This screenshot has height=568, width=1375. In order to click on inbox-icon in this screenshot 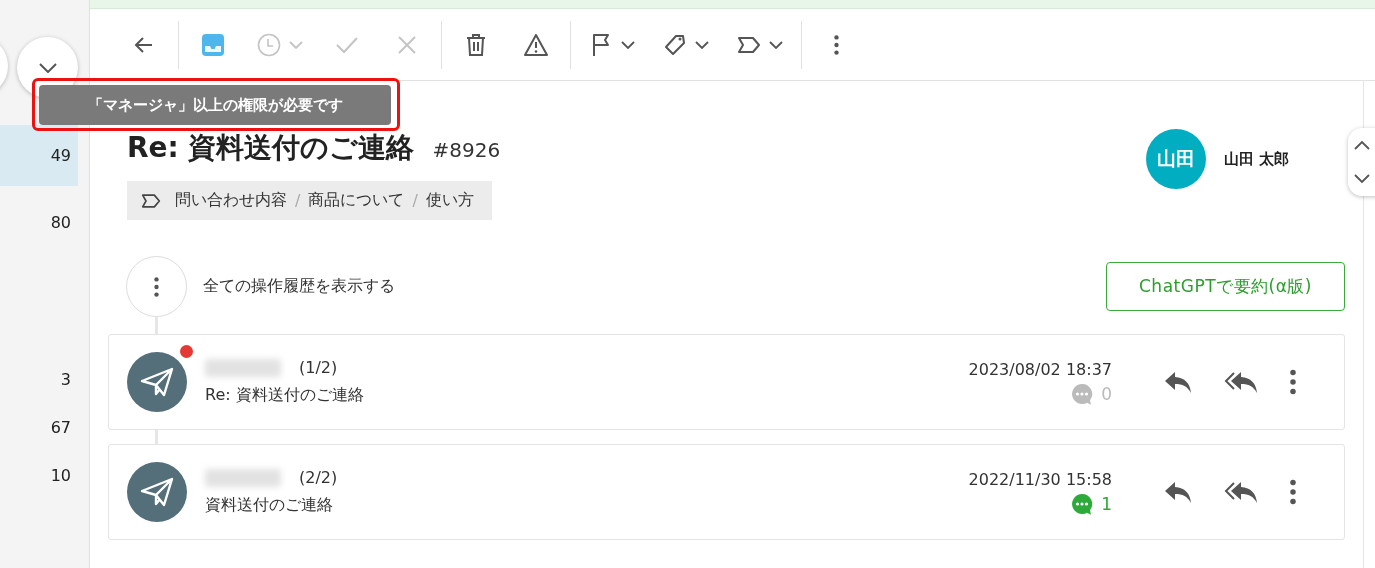, I will do `click(213, 44)`.